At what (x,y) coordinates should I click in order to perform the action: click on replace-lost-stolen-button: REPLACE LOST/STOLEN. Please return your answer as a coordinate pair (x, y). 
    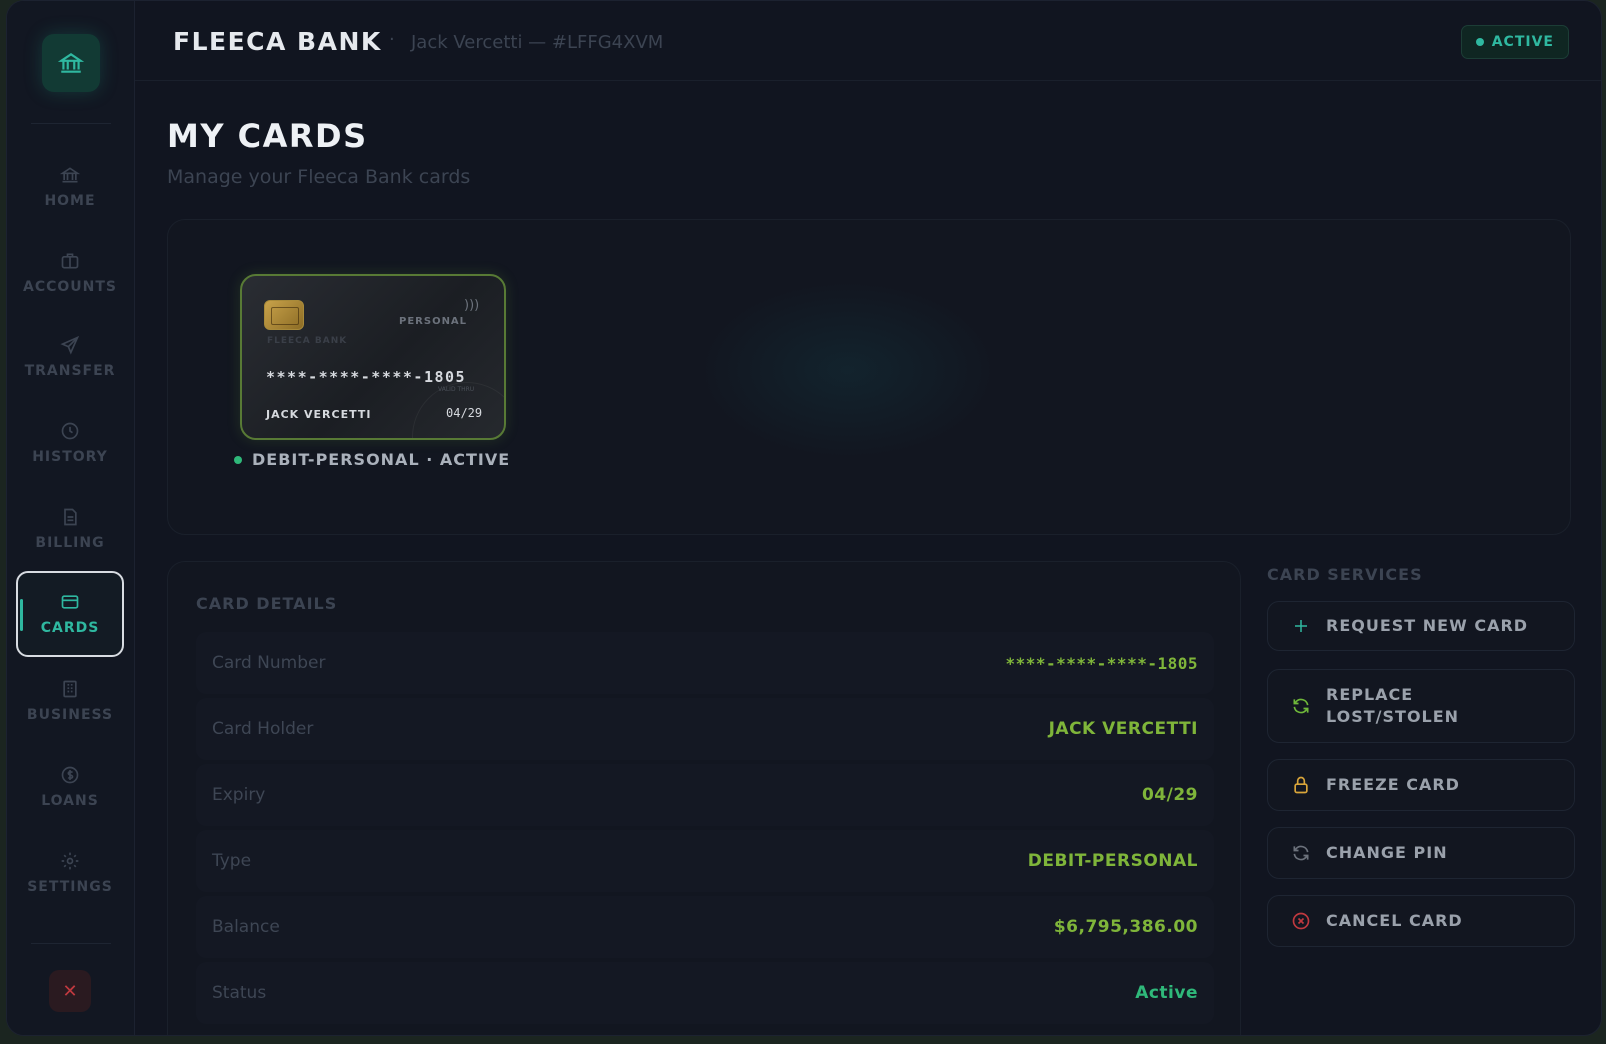
    Looking at the image, I should click on (1421, 706).